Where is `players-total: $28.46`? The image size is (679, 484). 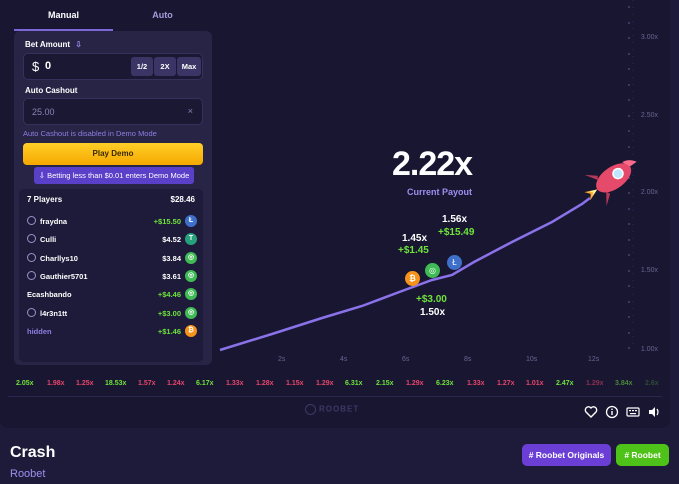
players-total: $28.46 is located at coordinates (182, 199).